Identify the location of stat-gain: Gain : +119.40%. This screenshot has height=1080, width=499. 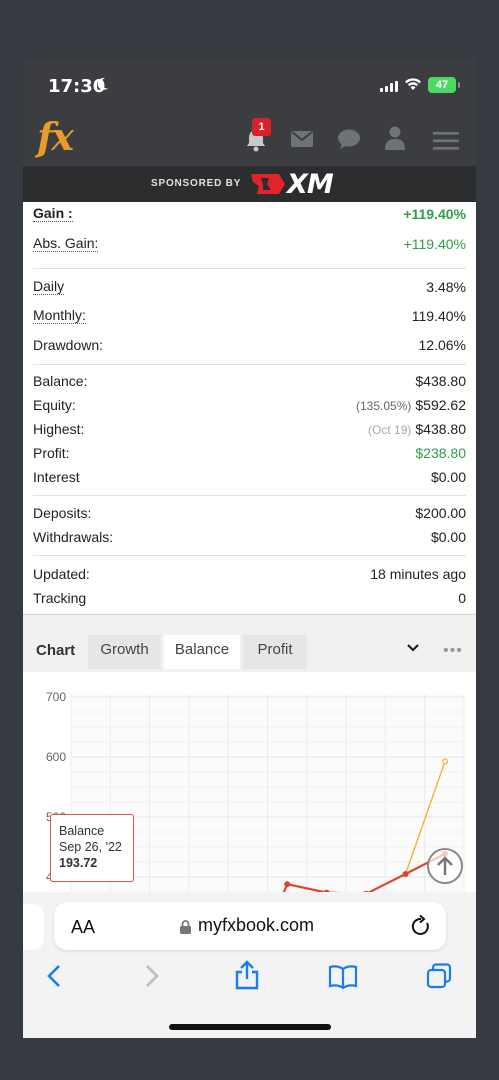
(249, 214).